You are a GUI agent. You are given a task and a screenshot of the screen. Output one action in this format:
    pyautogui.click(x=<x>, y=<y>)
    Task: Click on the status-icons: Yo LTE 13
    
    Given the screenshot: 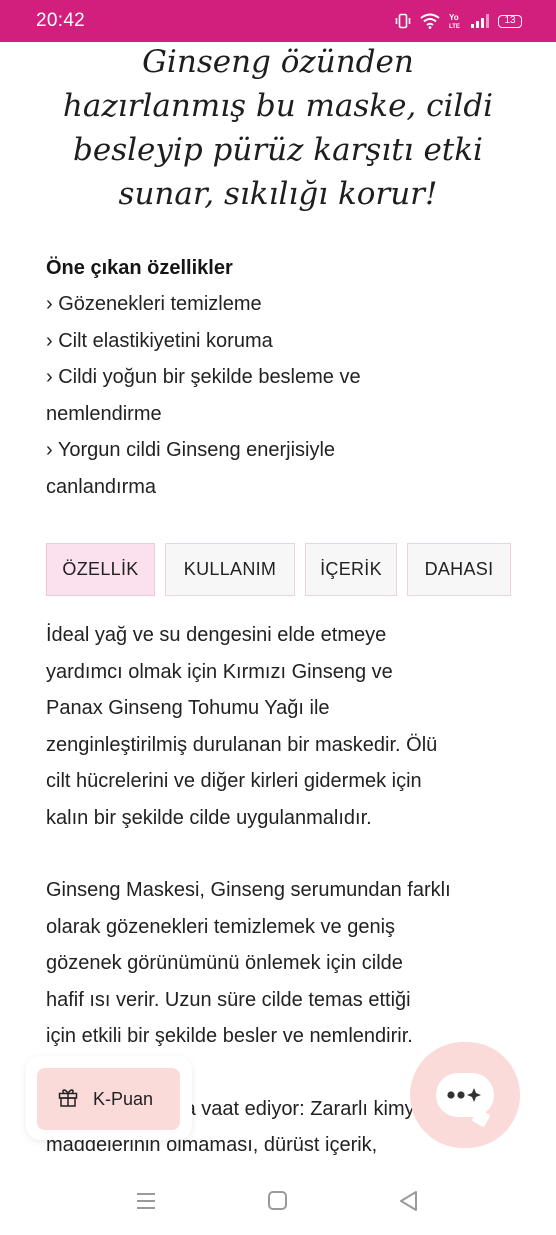 What is the action you would take?
    pyautogui.click(x=458, y=21)
    